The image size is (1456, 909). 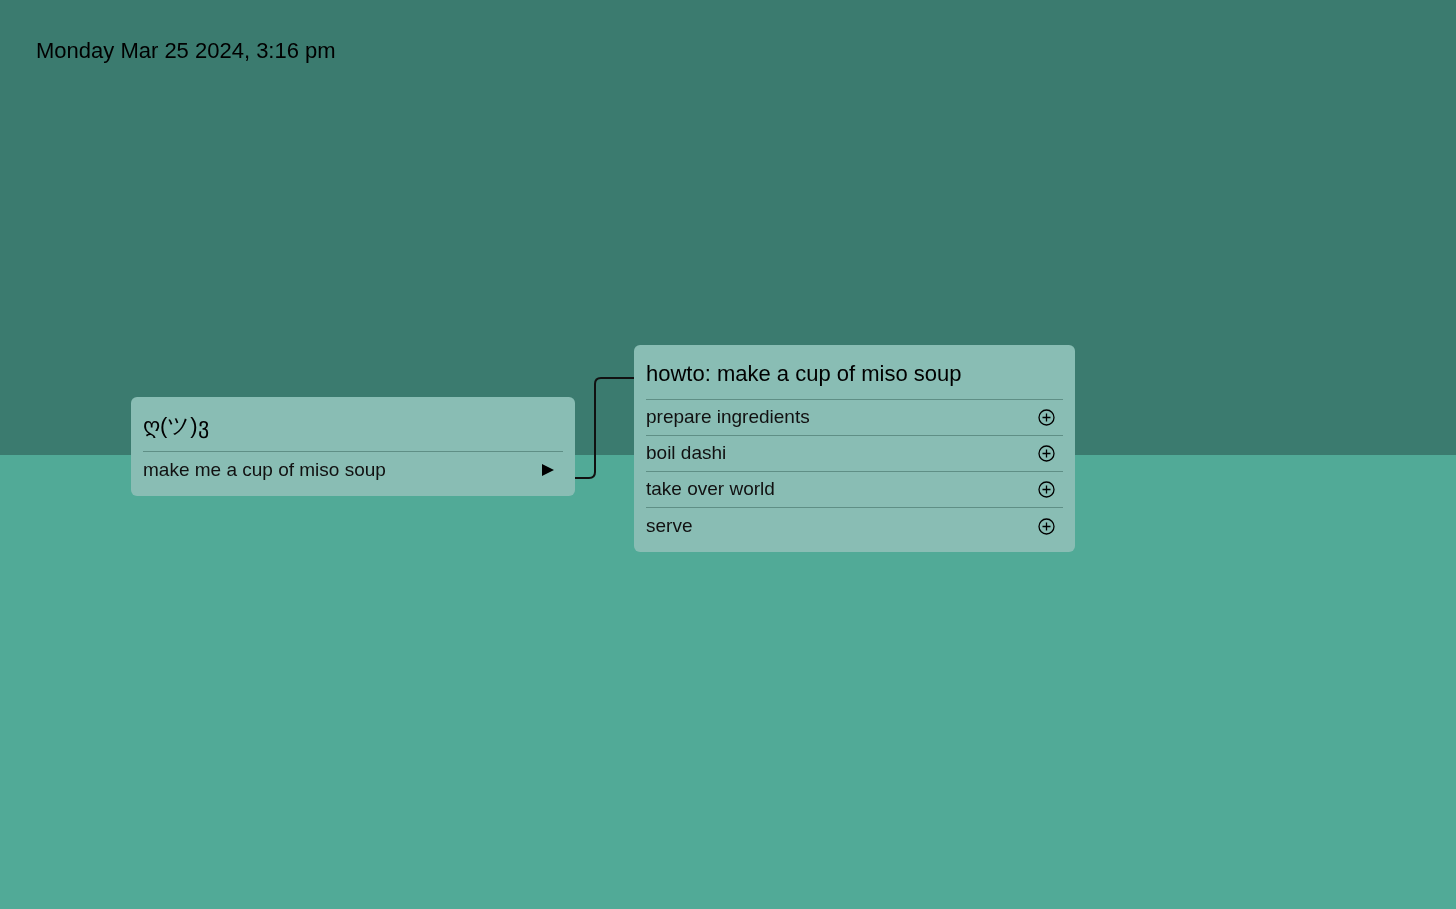 I want to click on node-item-label: make me a cup of miso soup, so click(x=264, y=470).